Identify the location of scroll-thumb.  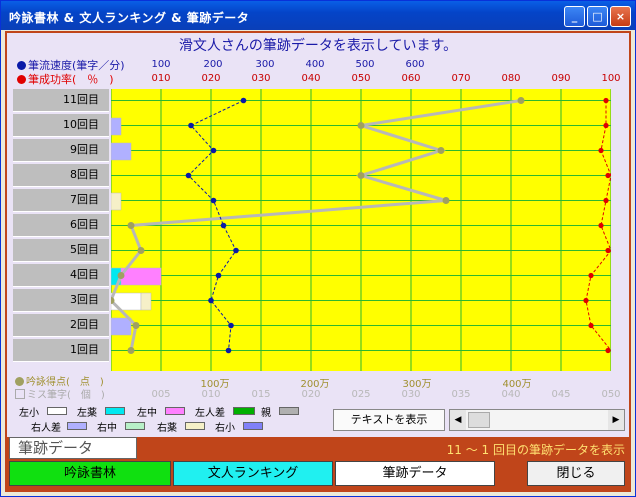
(479, 420).